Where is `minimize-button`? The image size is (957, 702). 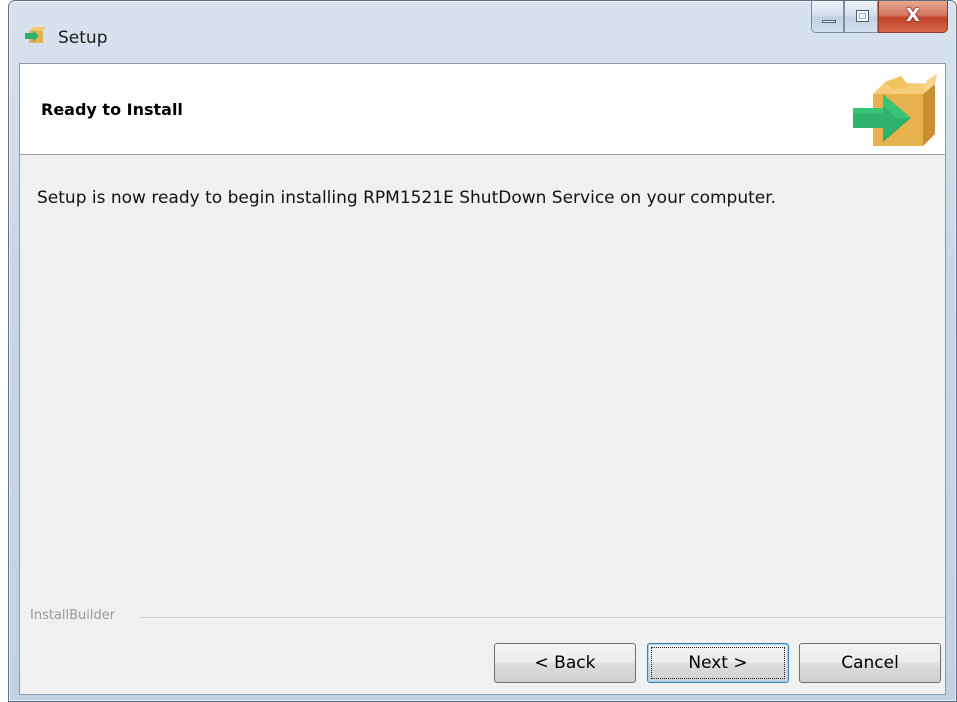 minimize-button is located at coordinates (827, 17).